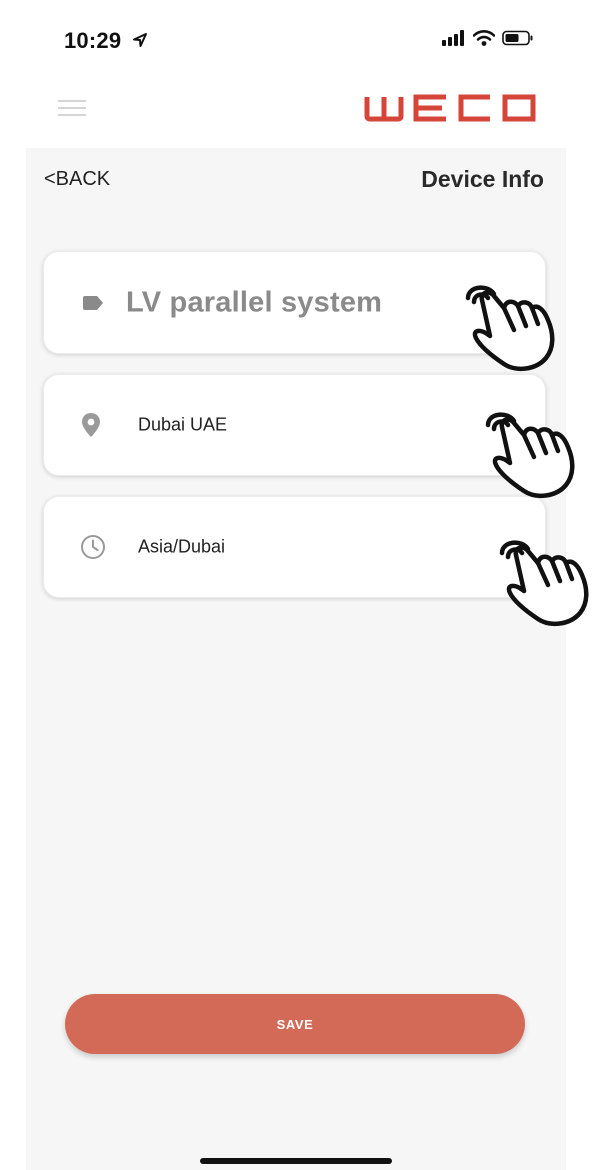 Image resolution: width=592 pixels, height=1170 pixels. I want to click on timezone-value: Asia/Dubai, so click(182, 546).